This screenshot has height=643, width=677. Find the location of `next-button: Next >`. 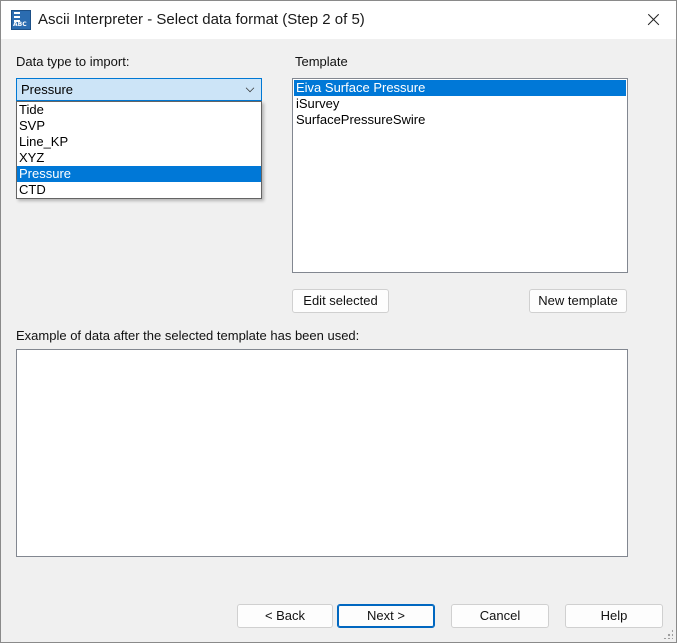

next-button: Next > is located at coordinates (386, 616).